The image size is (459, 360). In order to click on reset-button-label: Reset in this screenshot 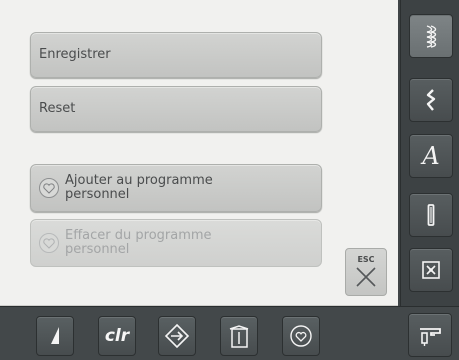, I will do `click(57, 108)`.